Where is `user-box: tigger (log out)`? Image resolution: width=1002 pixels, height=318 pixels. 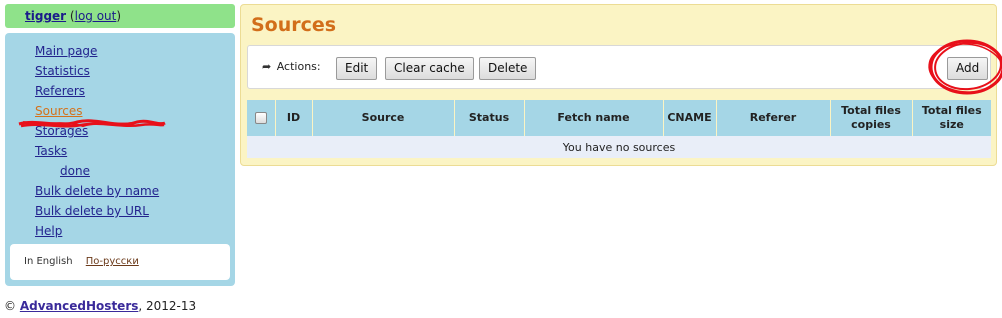
user-box: tigger (log out) is located at coordinates (120, 16).